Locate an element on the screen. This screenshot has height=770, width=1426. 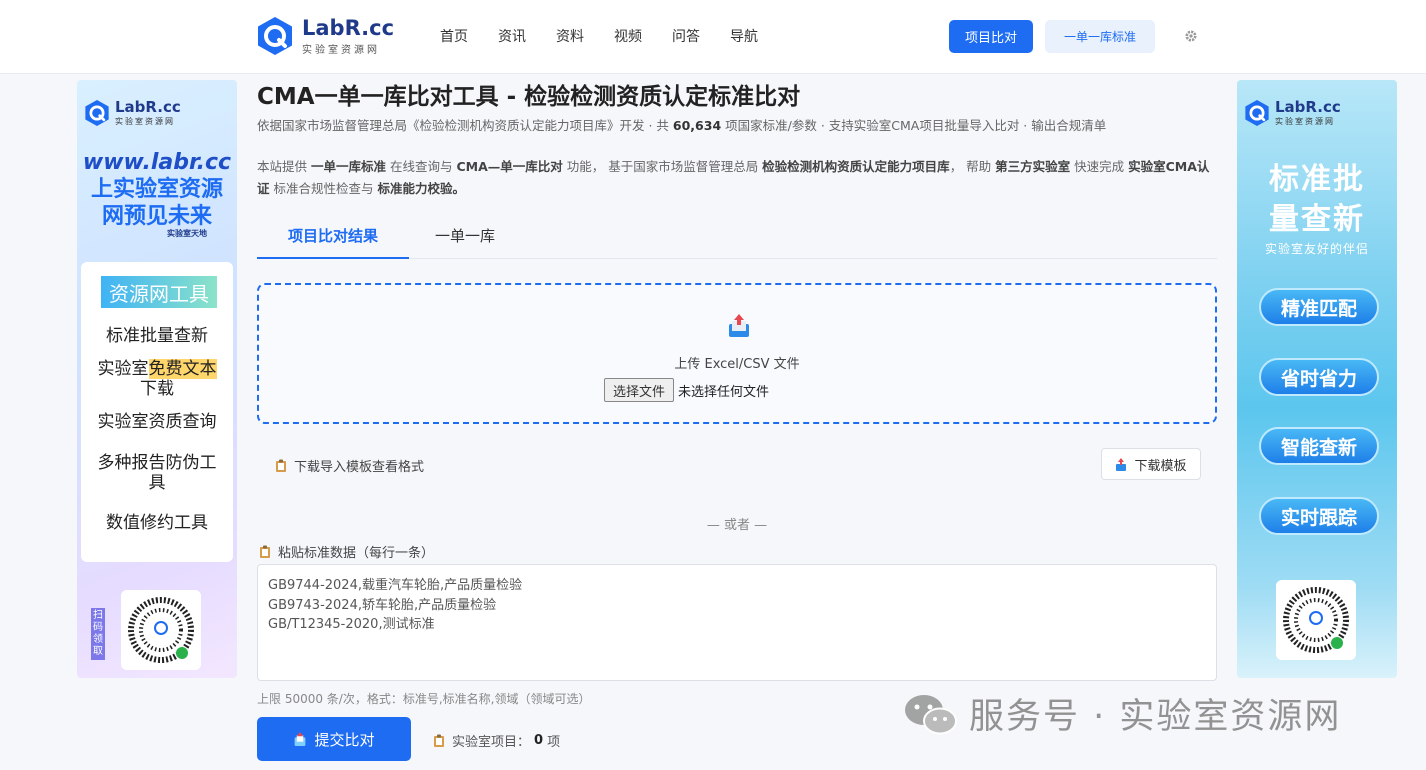
nav-qa: 问答 is located at coordinates (686, 36).